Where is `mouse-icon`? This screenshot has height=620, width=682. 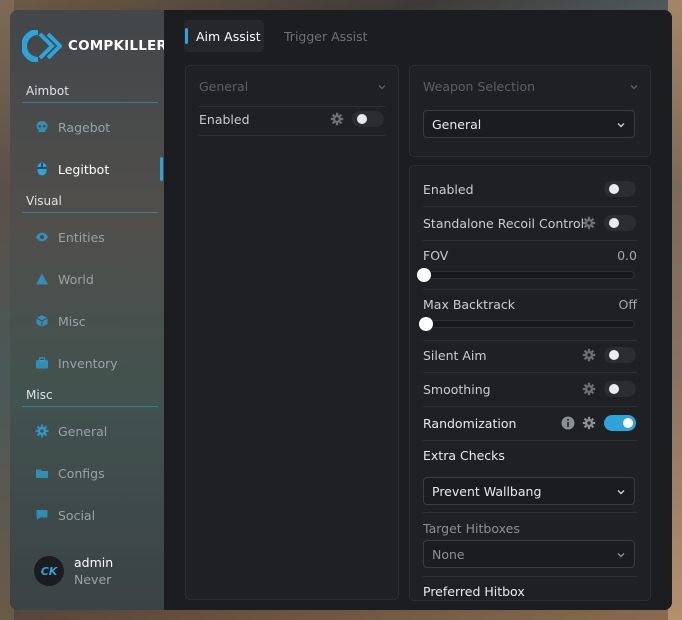 mouse-icon is located at coordinates (42, 169).